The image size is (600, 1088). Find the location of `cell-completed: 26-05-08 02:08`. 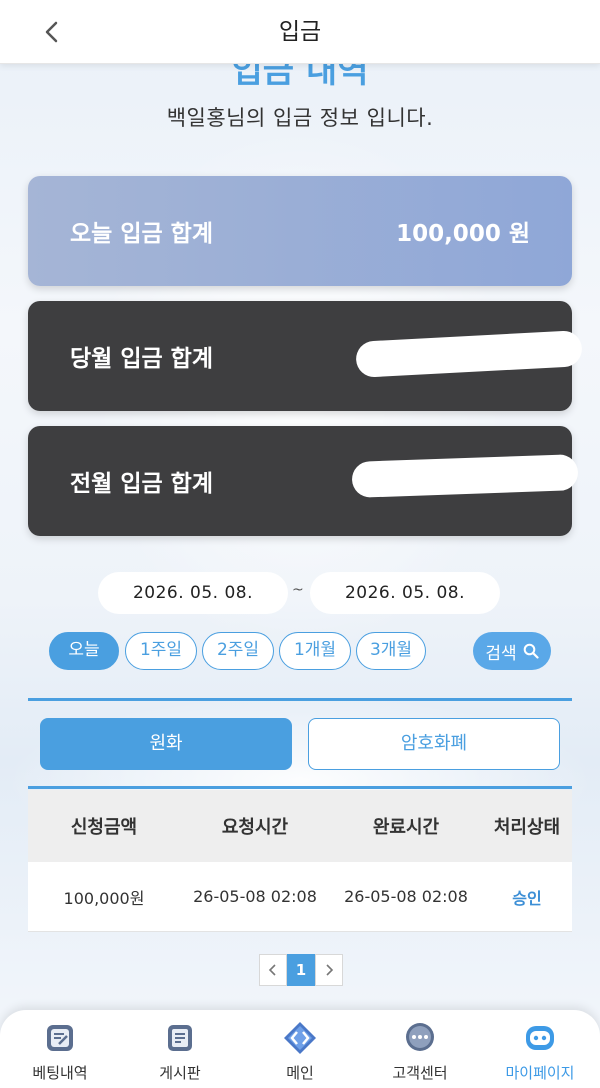

cell-completed: 26-05-08 02:08 is located at coordinates (406, 896).